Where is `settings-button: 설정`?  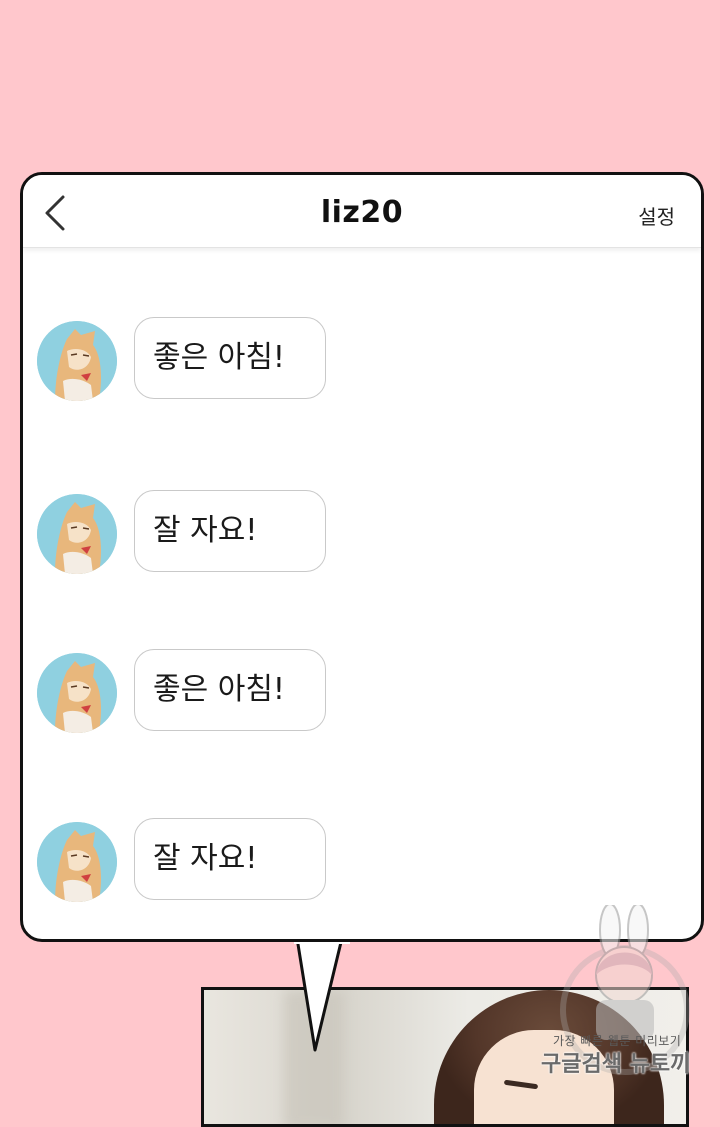 settings-button: 설정 is located at coordinates (656, 215).